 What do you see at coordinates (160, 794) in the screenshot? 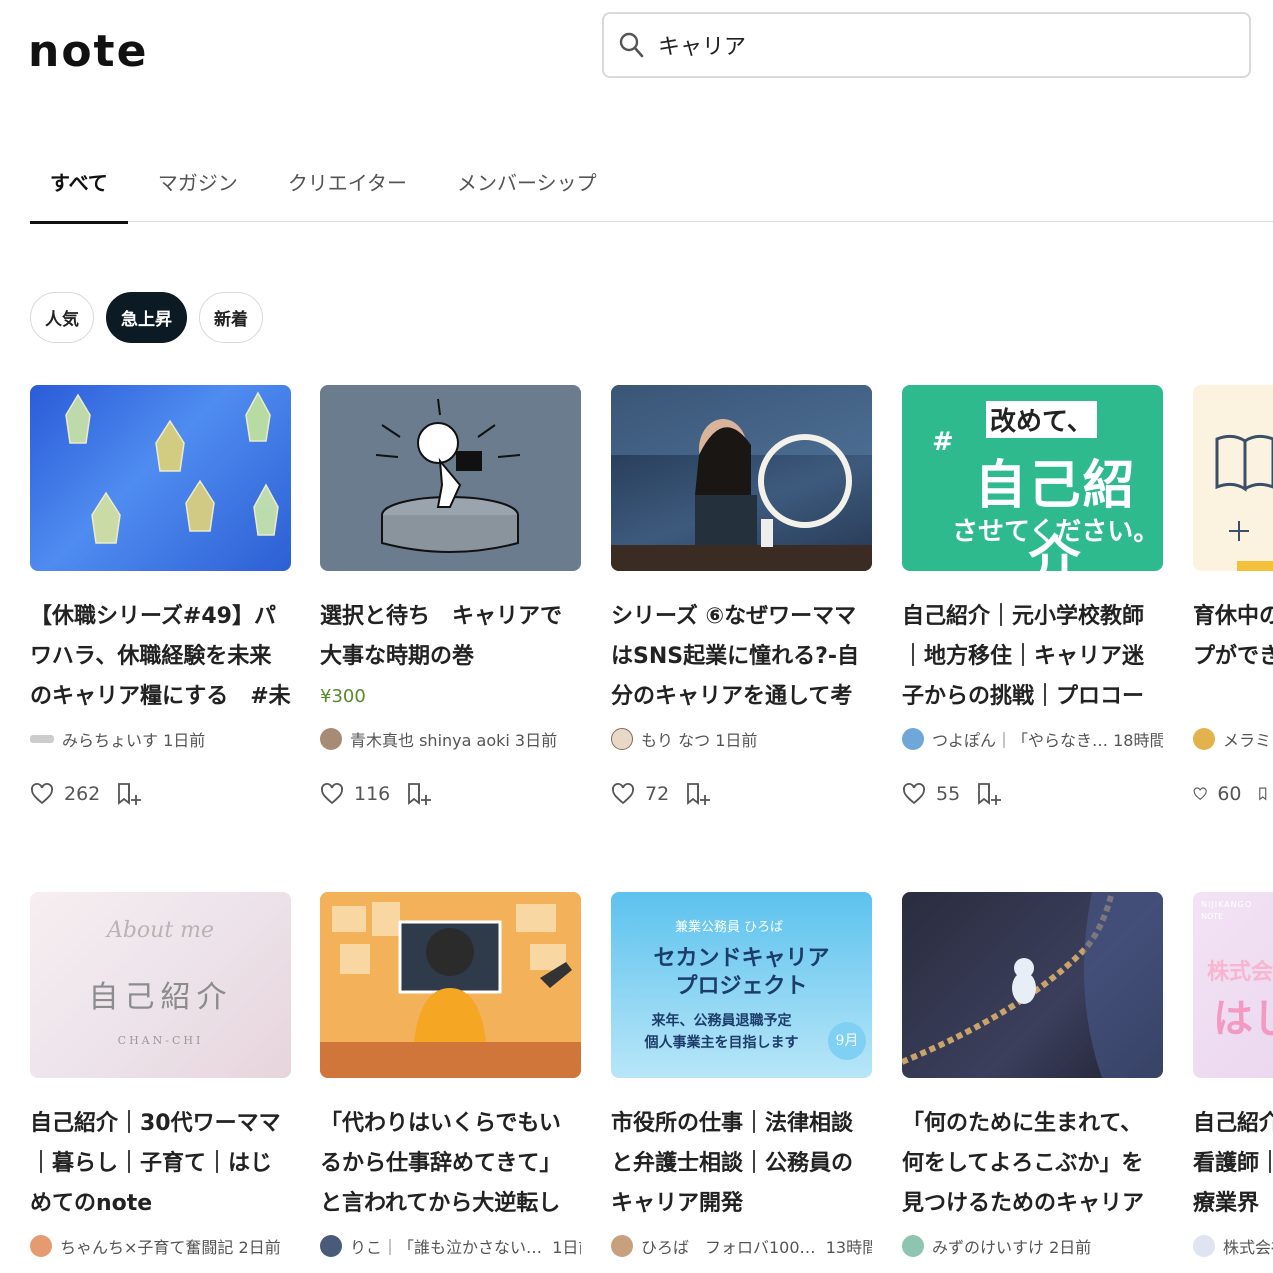
I see `article-stats: 262` at bounding box center [160, 794].